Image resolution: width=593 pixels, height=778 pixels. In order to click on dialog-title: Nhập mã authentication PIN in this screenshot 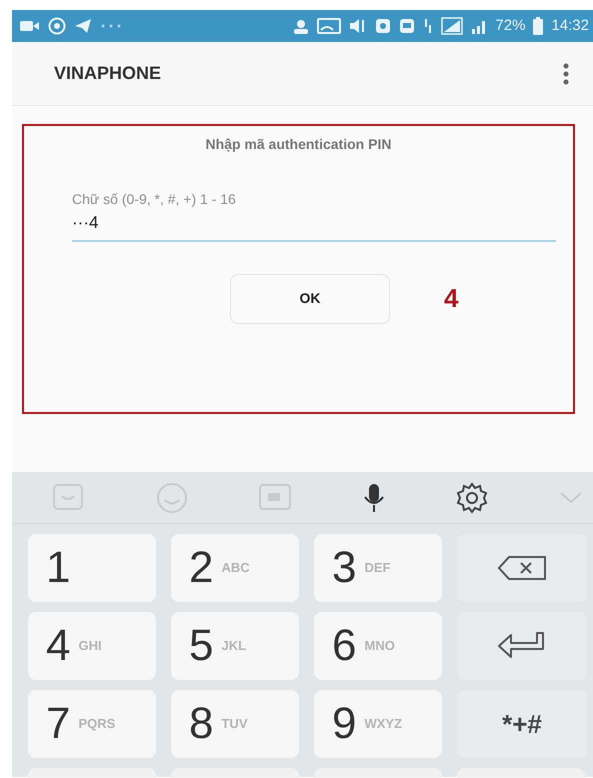, I will do `click(298, 144)`.